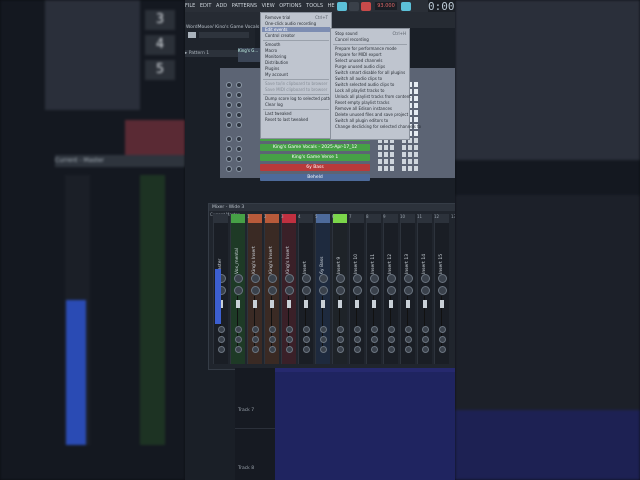  What do you see at coordinates (358, 54) in the screenshot?
I see `menu-item: Prepare for MIDI export` at bounding box center [358, 54].